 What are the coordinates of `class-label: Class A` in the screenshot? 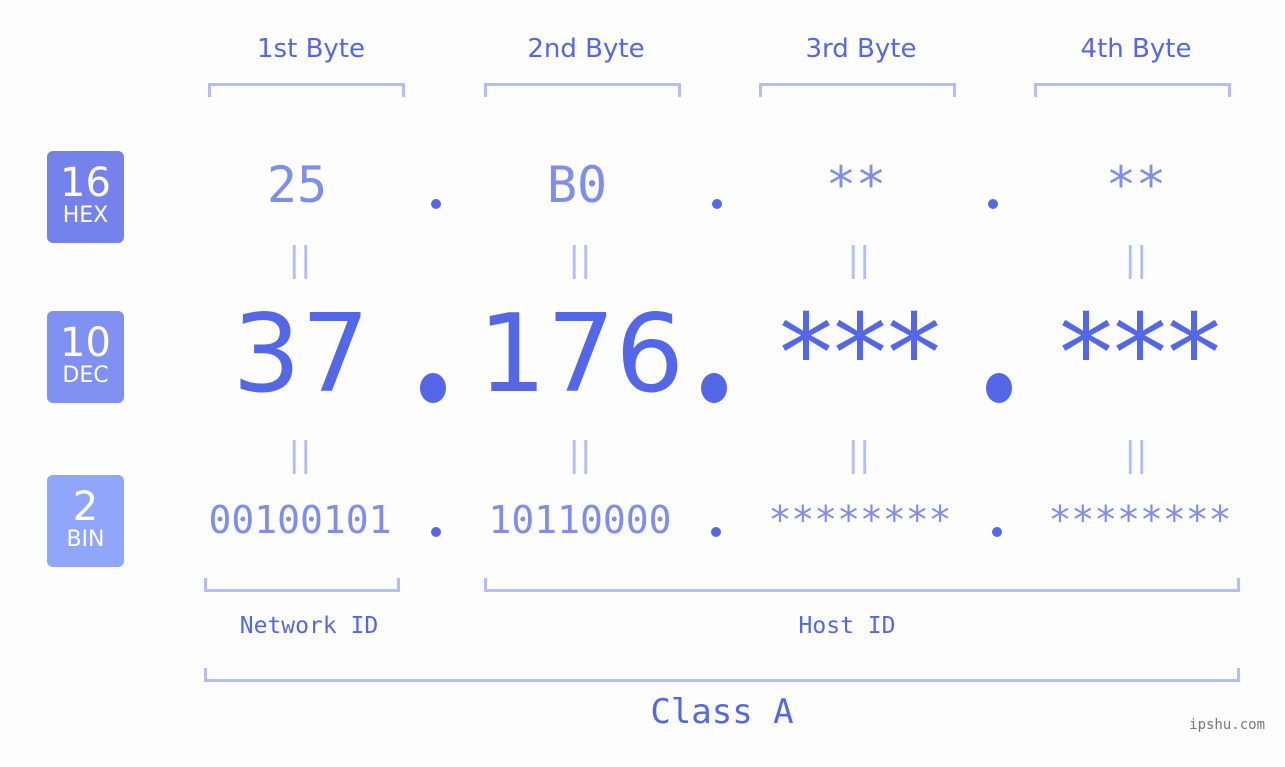 It's located at (722, 712).